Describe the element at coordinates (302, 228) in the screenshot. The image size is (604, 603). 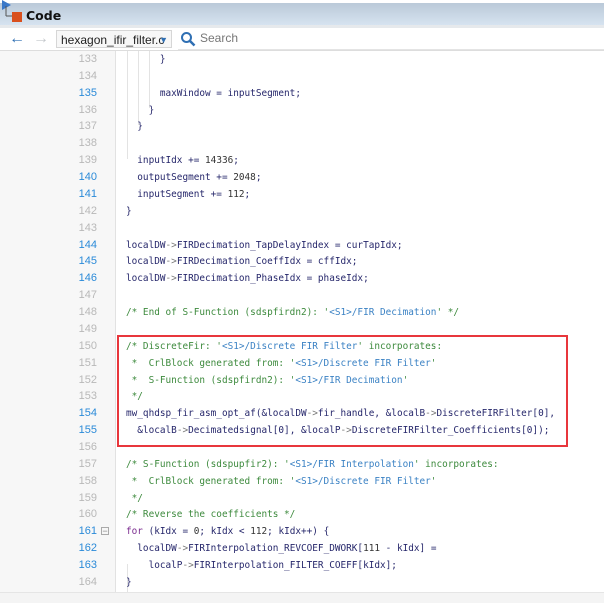
I see `code-line: 143` at that location.